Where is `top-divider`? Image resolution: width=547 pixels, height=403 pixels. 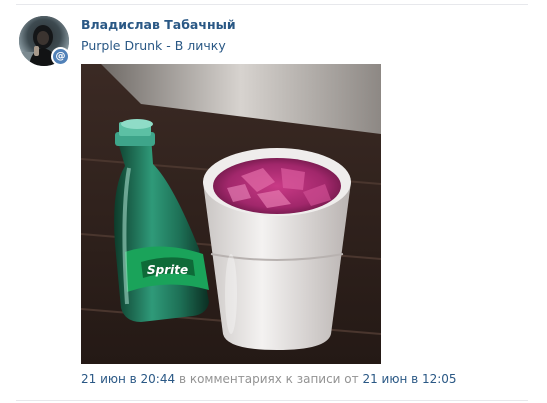
top-divider is located at coordinates (272, 4).